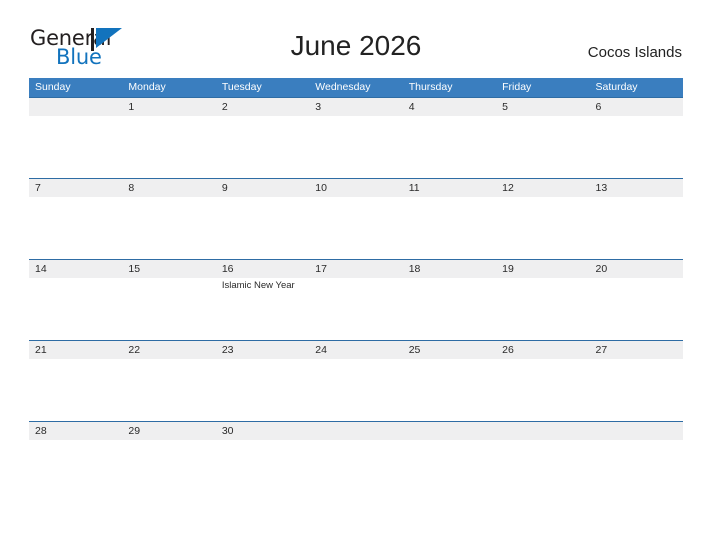 This screenshot has height=550, width=712. What do you see at coordinates (449, 107) in the screenshot?
I see `day-number: 4` at bounding box center [449, 107].